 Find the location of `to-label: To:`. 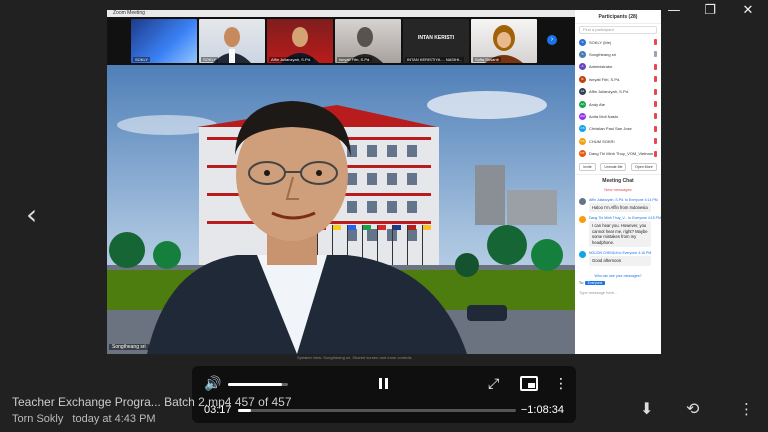

to-label: To: is located at coordinates (581, 282).